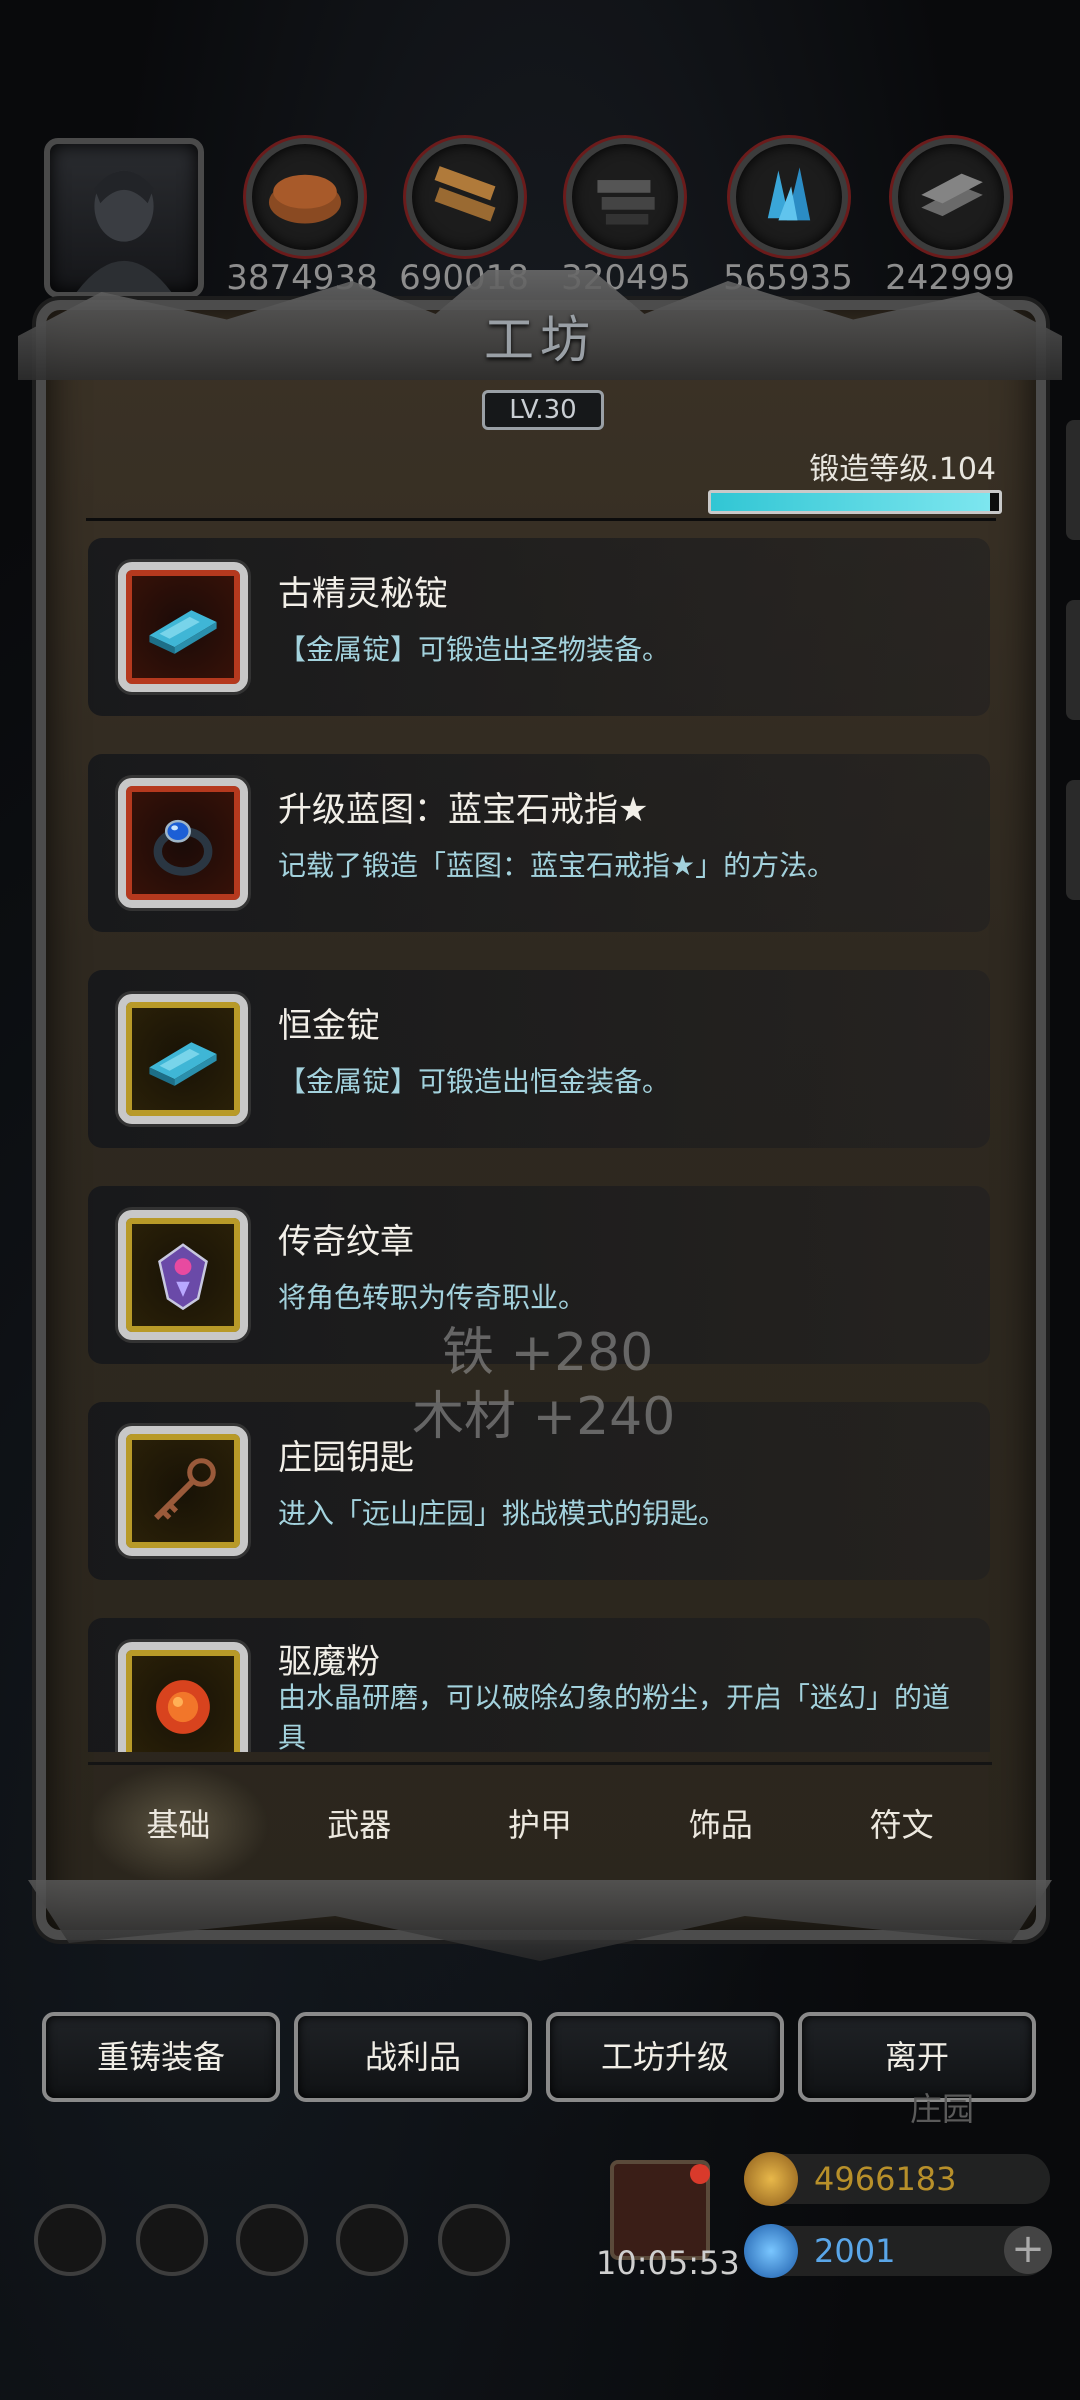  What do you see at coordinates (771, 2251) in the screenshot?
I see `gem-icon` at bounding box center [771, 2251].